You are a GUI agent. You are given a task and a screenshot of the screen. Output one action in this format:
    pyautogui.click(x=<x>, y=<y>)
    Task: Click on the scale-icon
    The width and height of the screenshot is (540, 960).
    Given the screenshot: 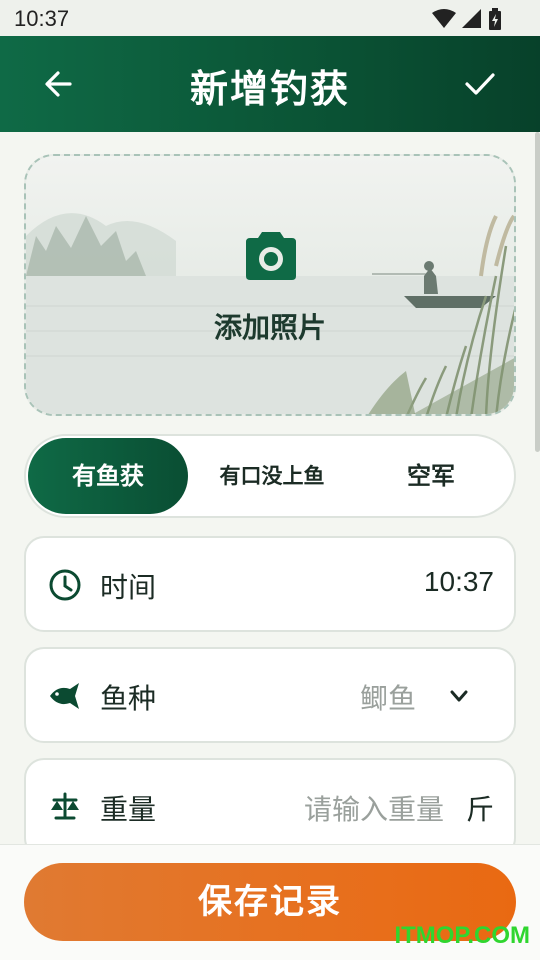 What is the action you would take?
    pyautogui.click(x=65, y=806)
    